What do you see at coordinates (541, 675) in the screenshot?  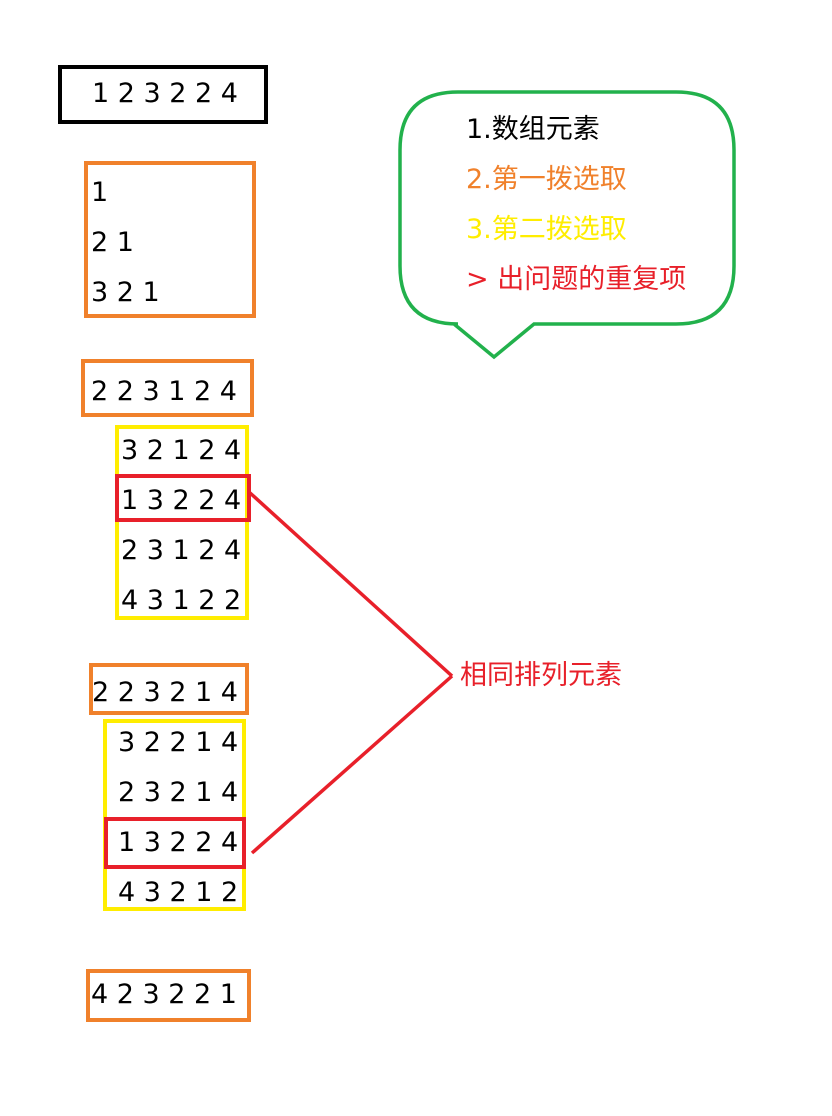 I see `same-permutation-annotation: 相同排列元素` at bounding box center [541, 675].